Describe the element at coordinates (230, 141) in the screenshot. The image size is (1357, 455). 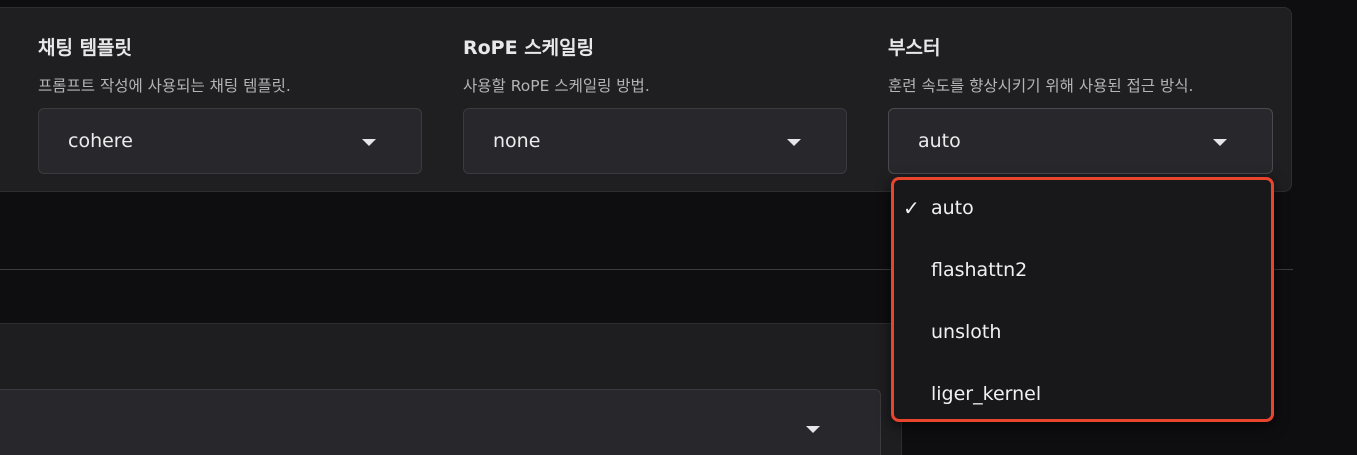
I see `chat-template-select: cohere` at that location.